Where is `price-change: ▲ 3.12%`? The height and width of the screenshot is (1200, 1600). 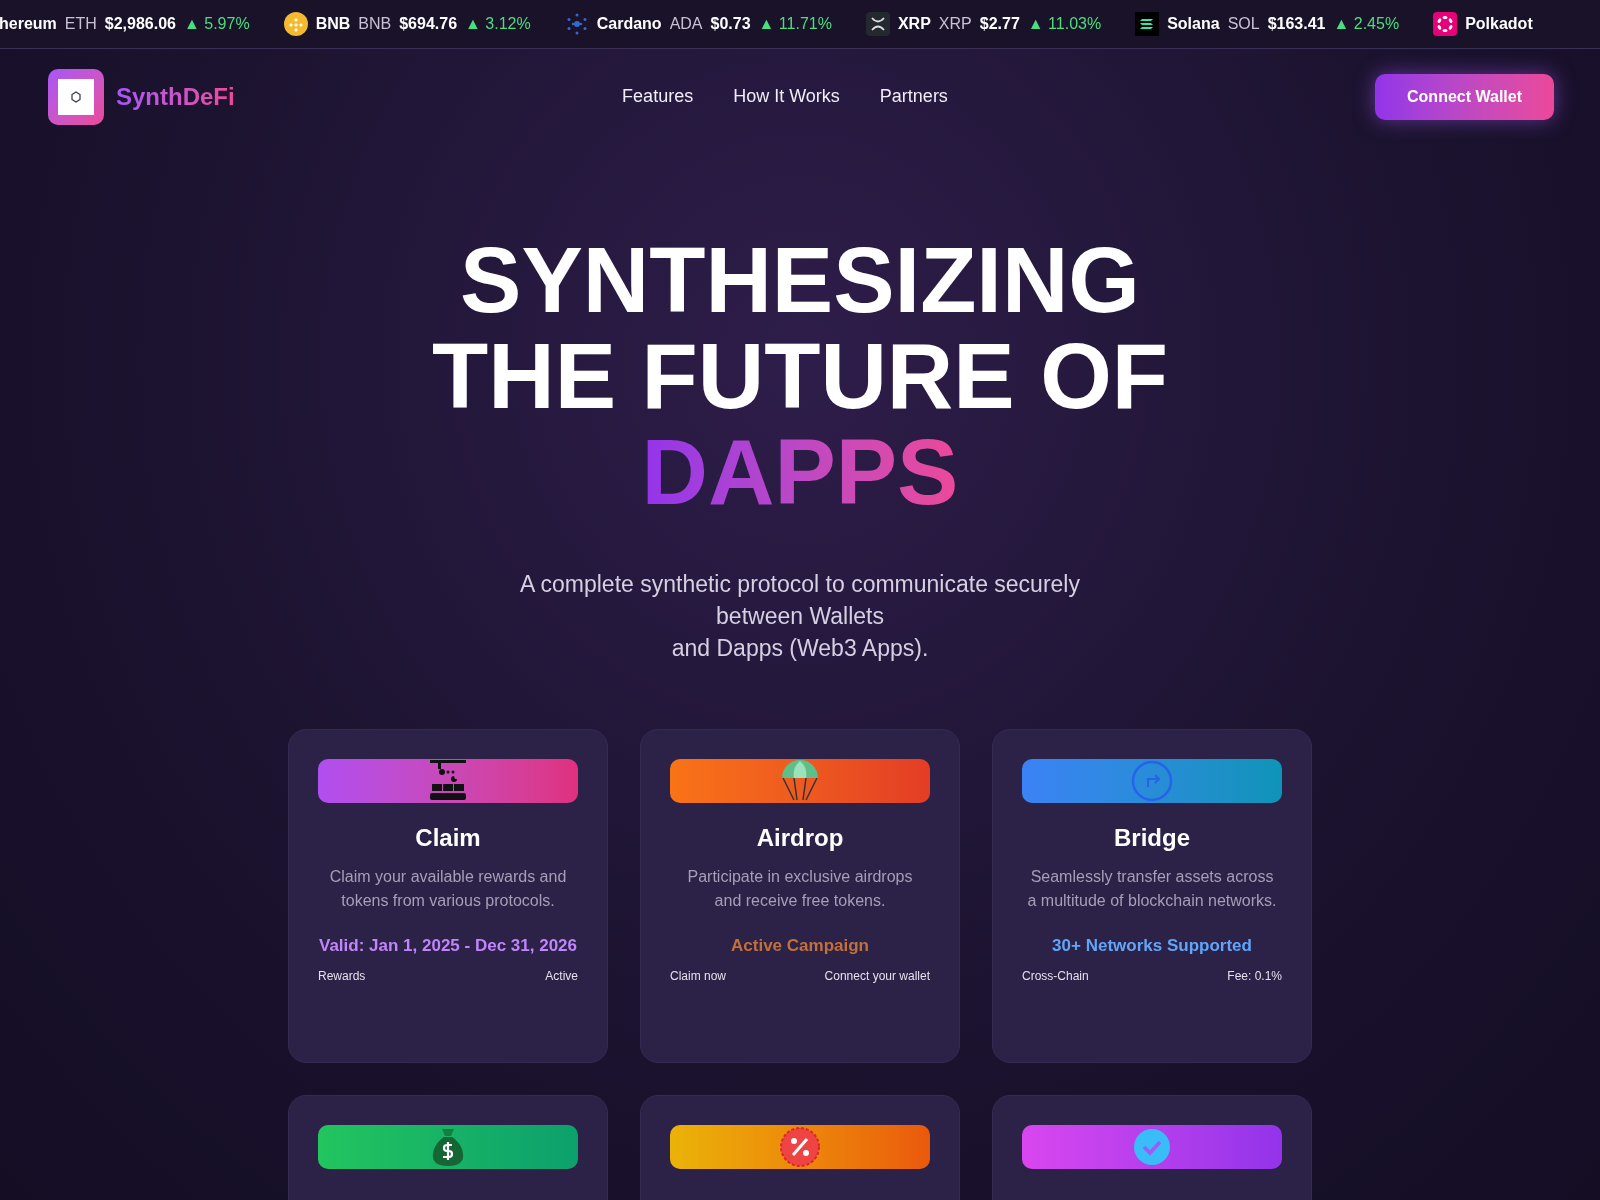 price-change: ▲ 3.12% is located at coordinates (498, 24).